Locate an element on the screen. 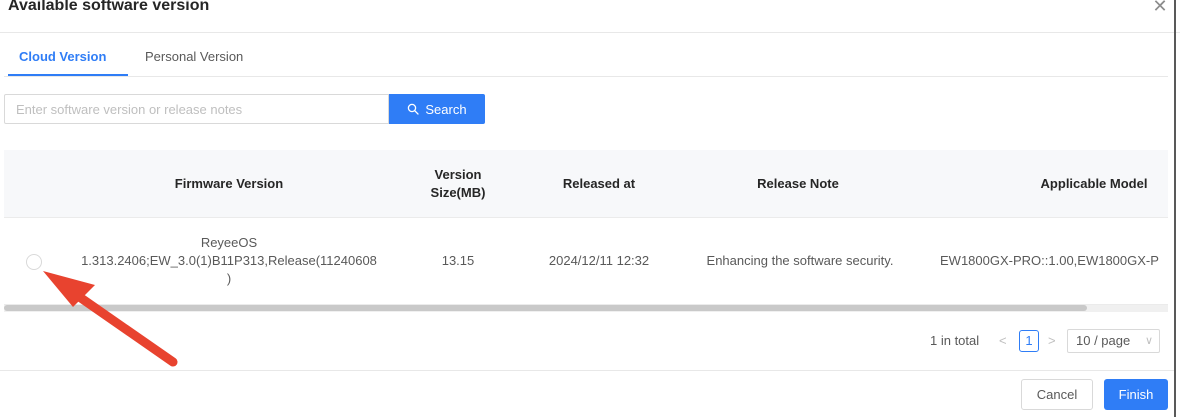 The image size is (1180, 417). release-note-cell: Enhancing the software security. is located at coordinates (800, 260).